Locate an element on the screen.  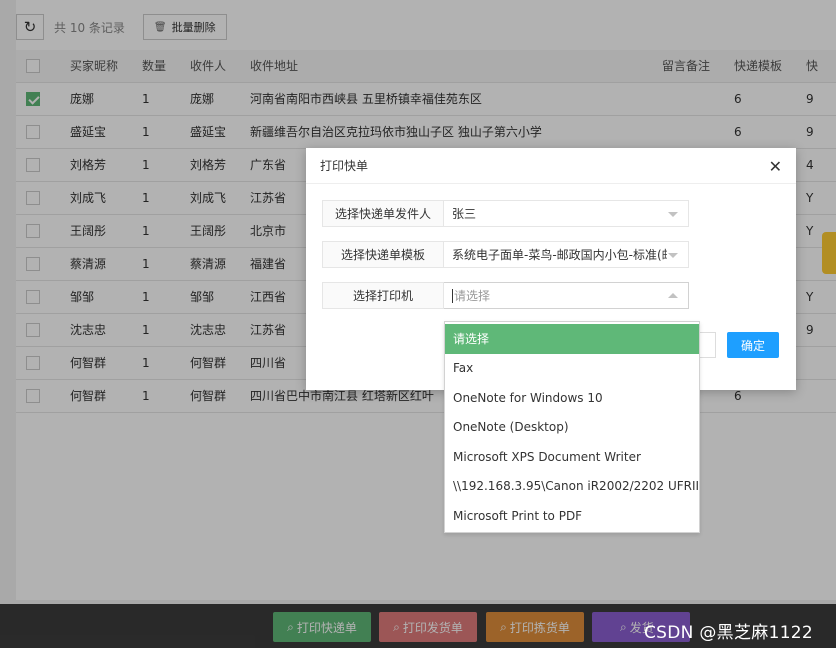
dialog-title: 打印快单 is located at coordinates (344, 166).